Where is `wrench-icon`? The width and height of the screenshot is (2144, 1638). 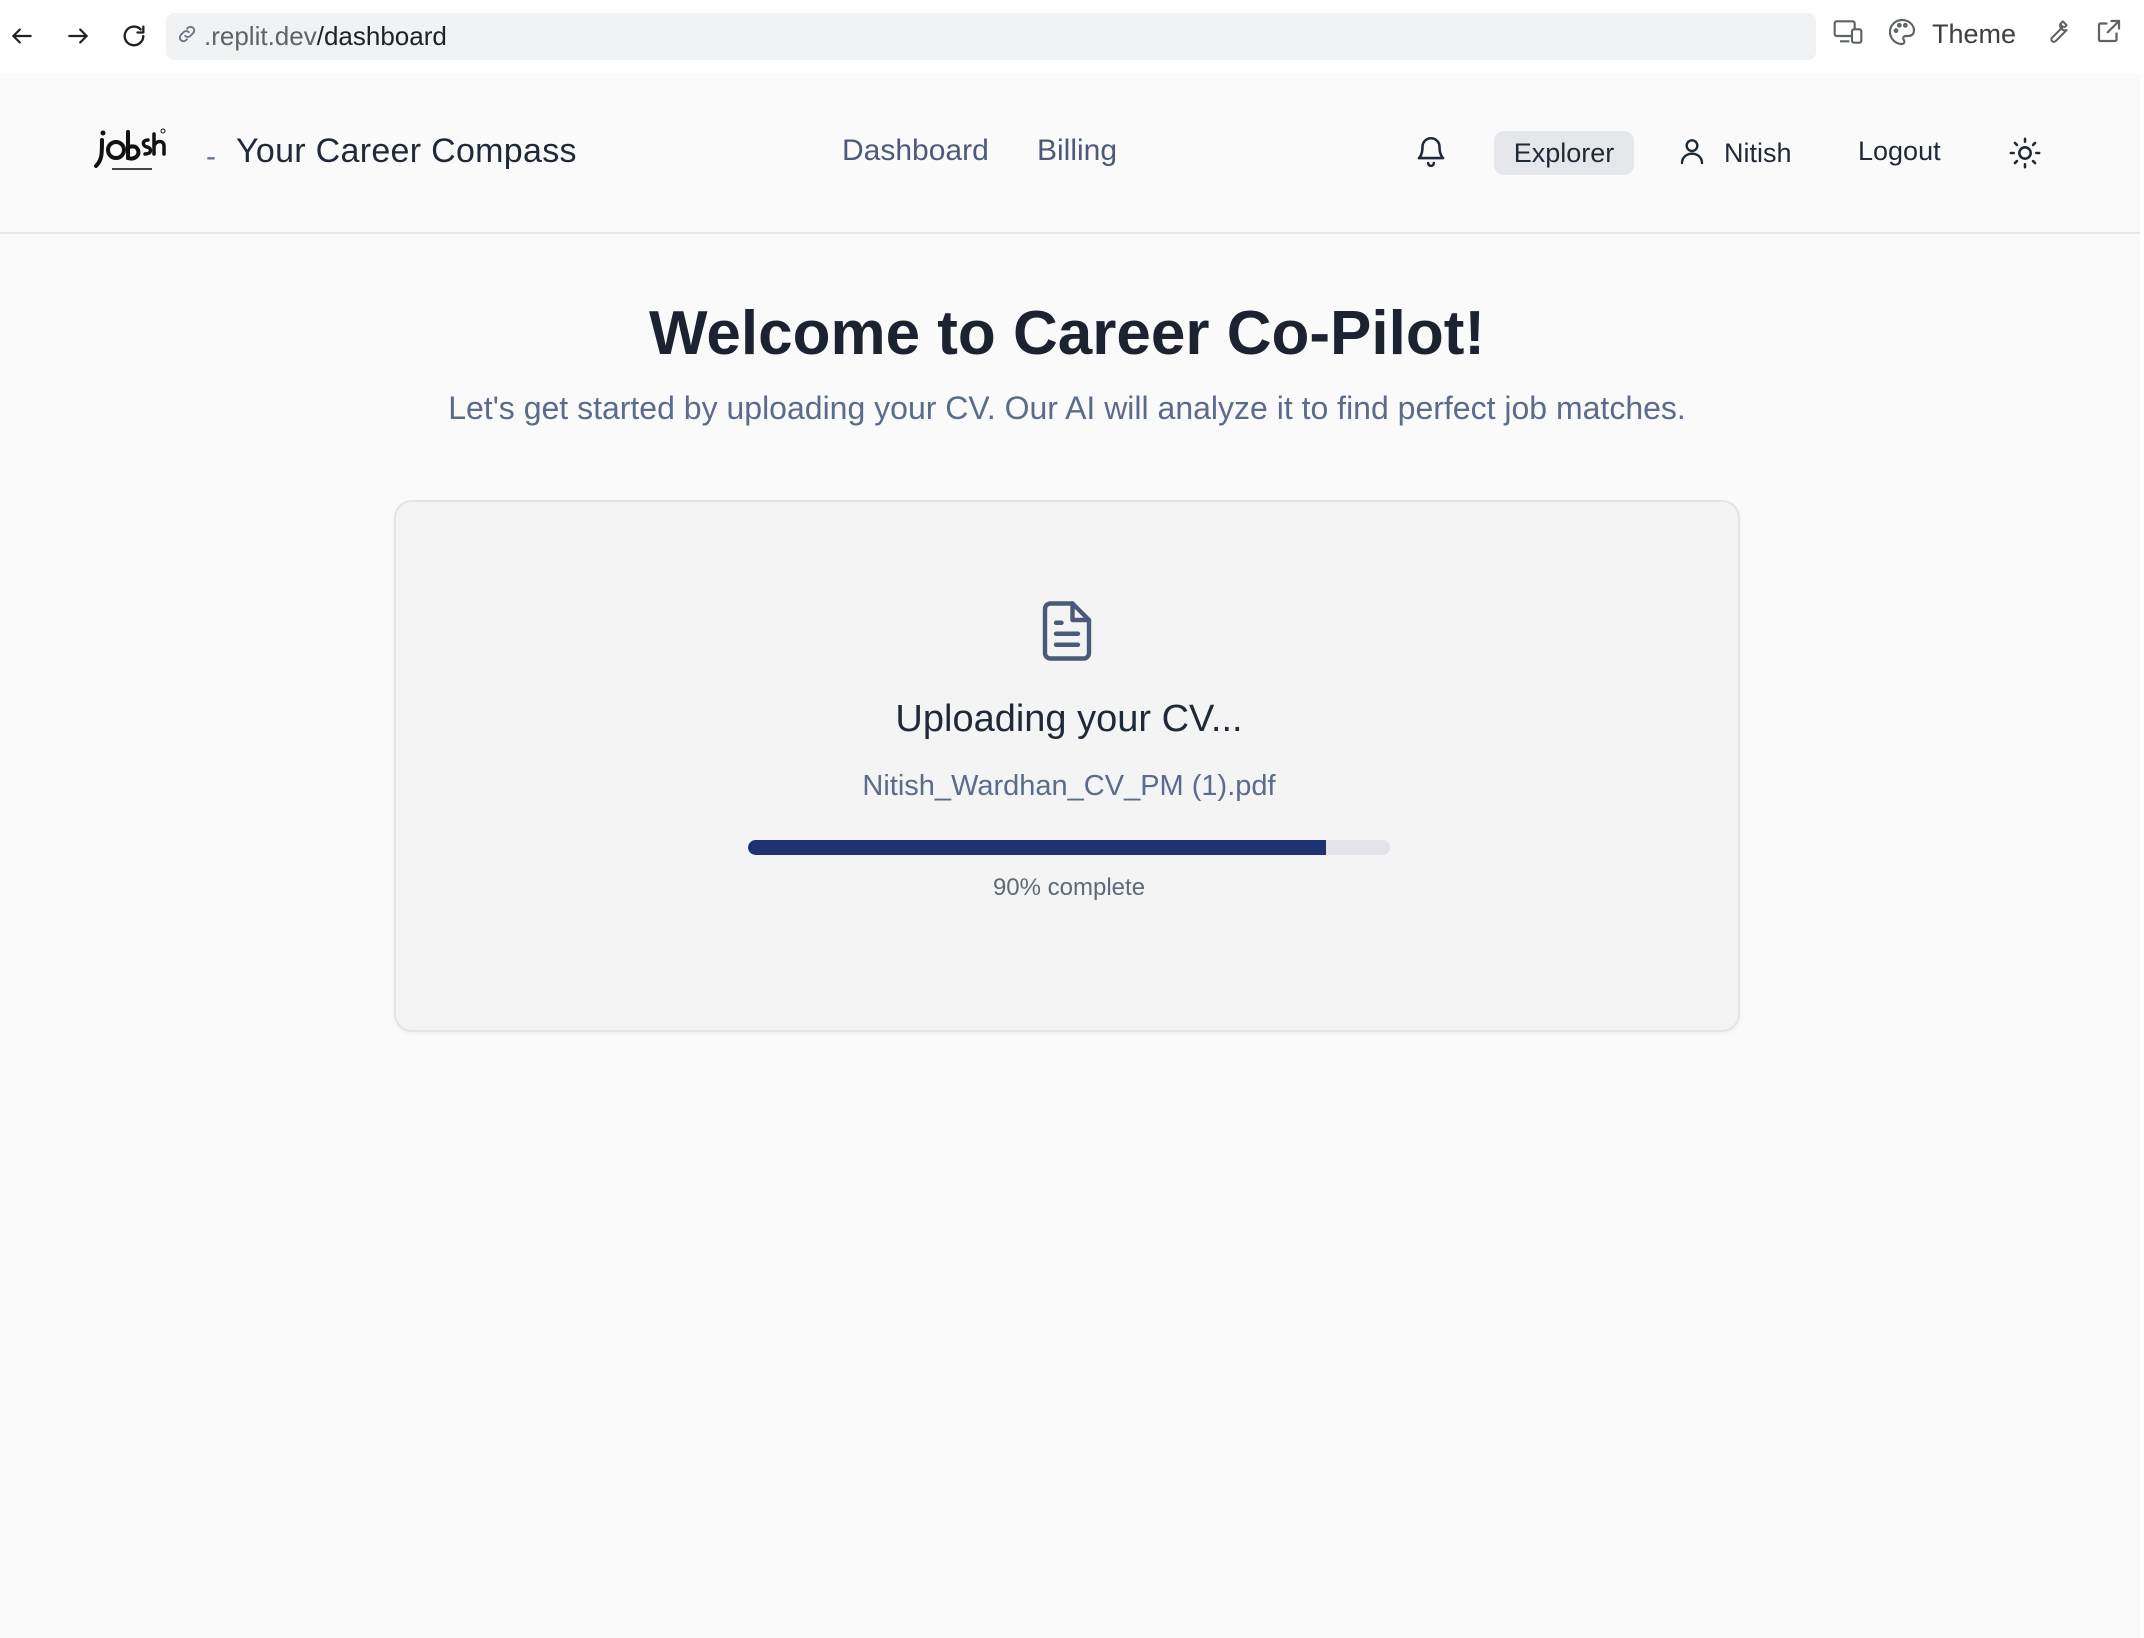
wrench-icon is located at coordinates (2057, 31).